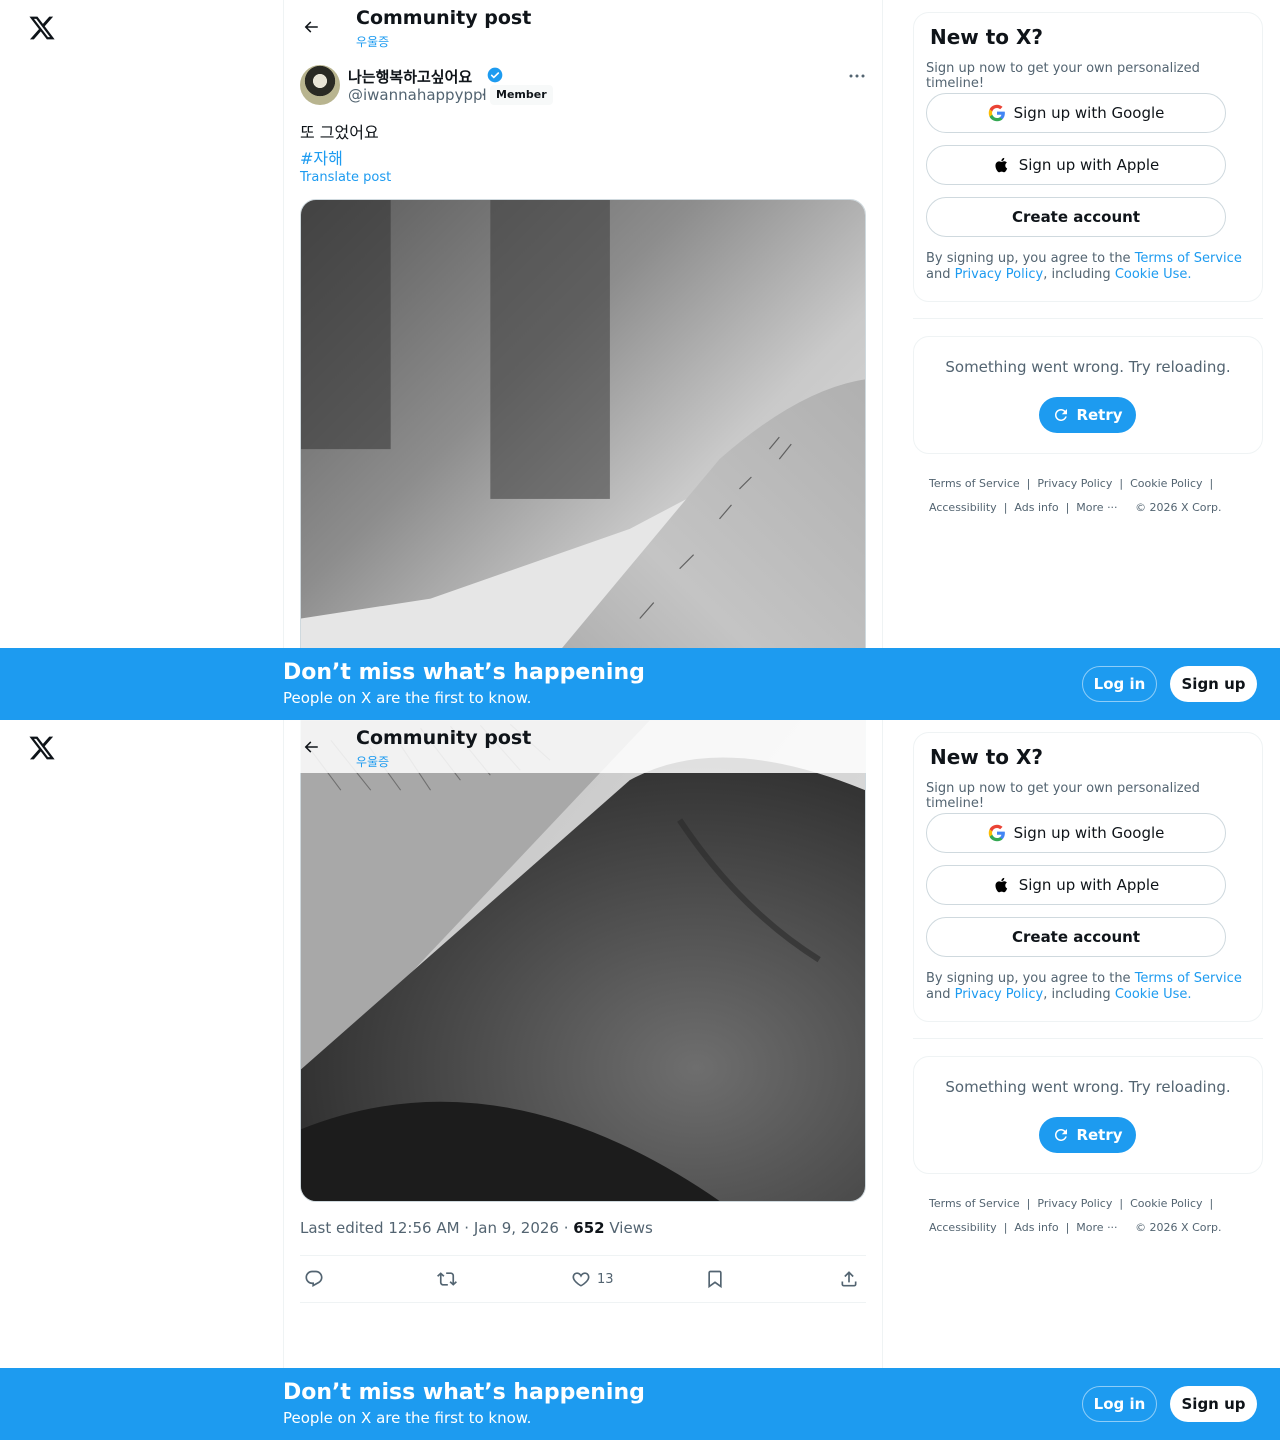  I want to click on post-author: 나는행복하고싶어요 @iwannahappyppl · Member, so click(585, 86).